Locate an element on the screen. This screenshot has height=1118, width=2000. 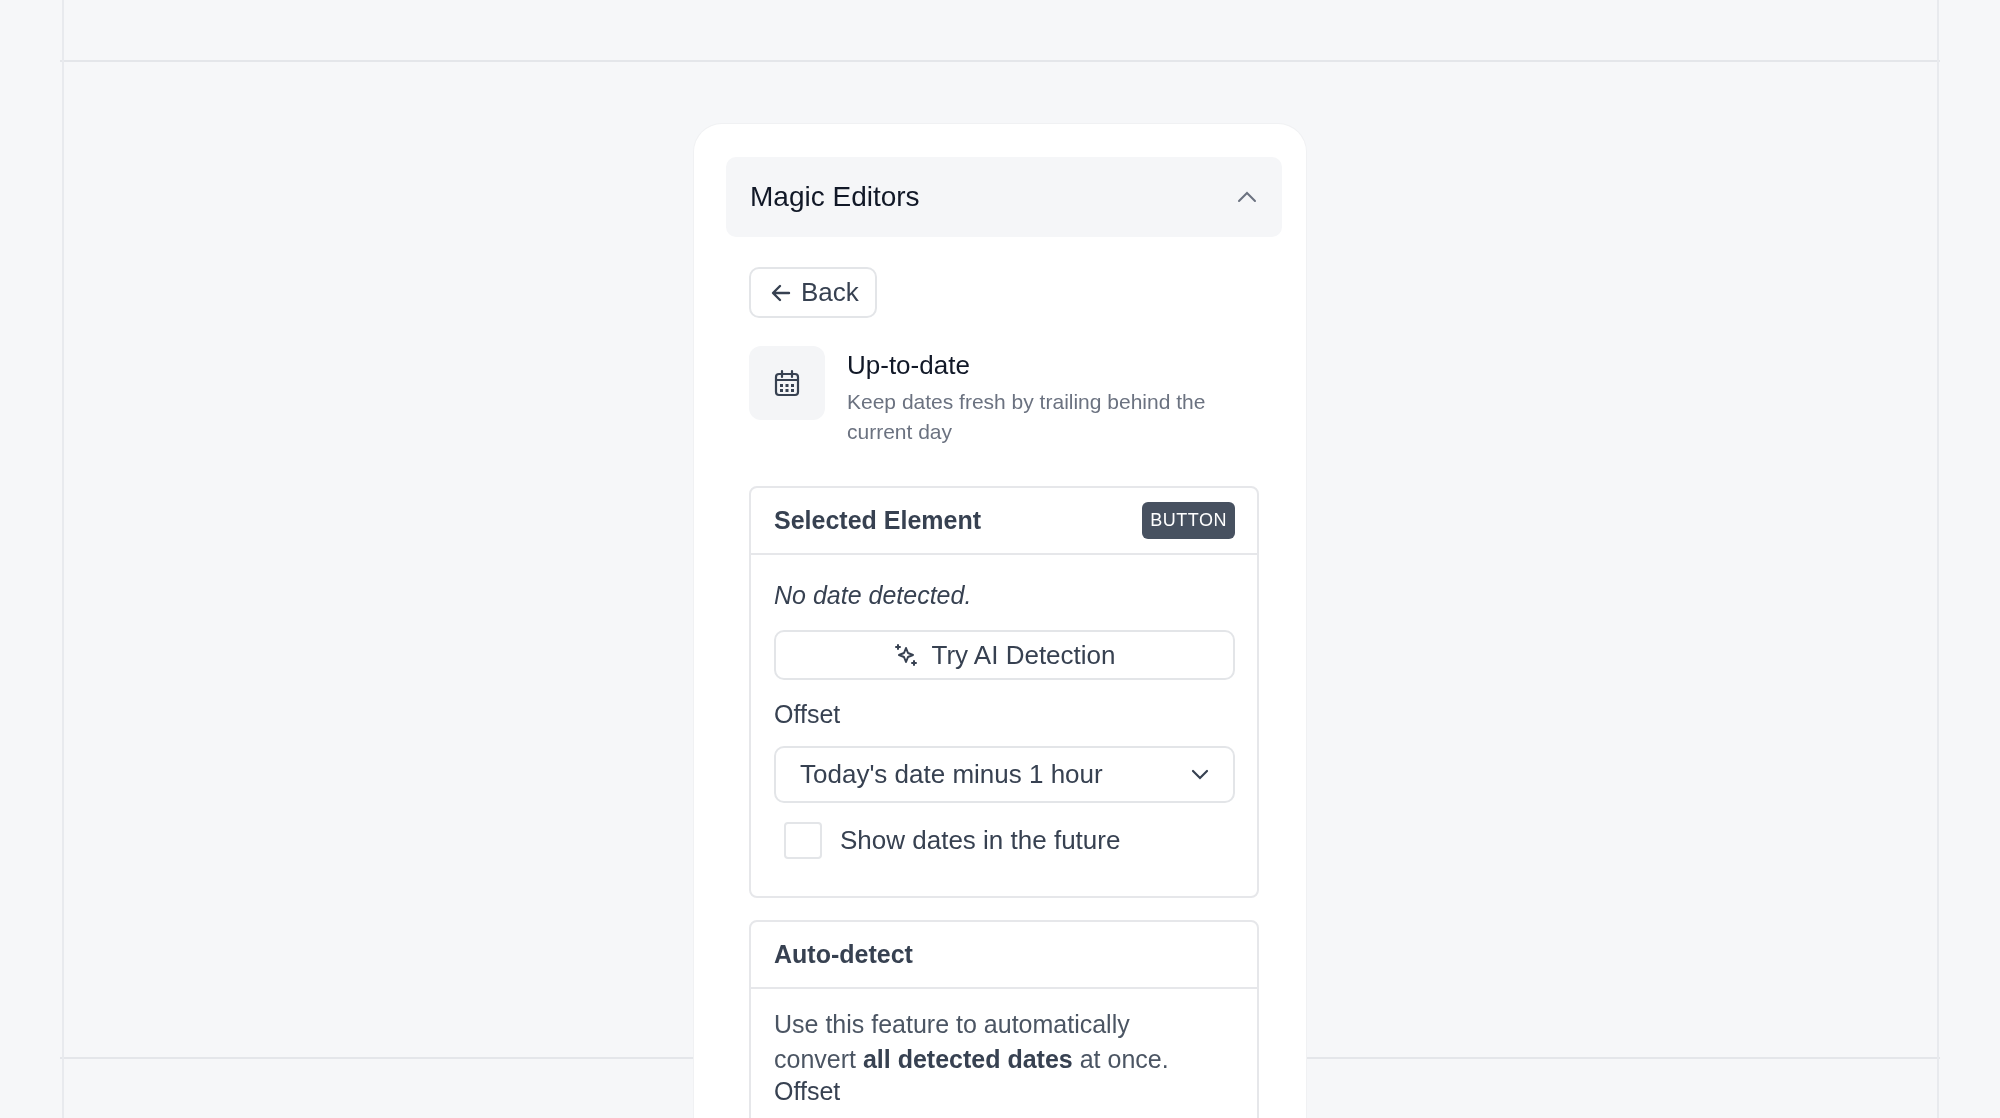
card-title: Auto-detect is located at coordinates (843, 954).